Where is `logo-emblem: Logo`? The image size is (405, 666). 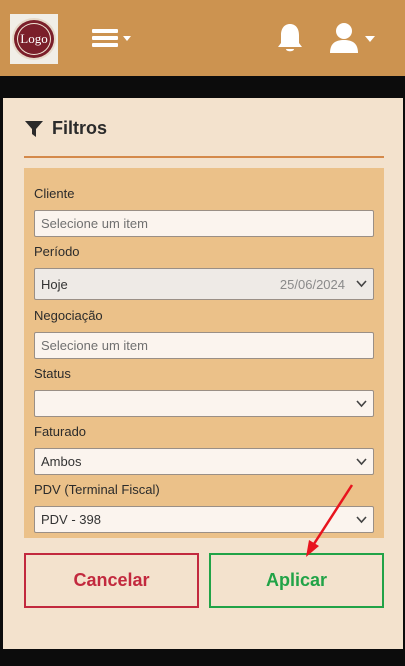
logo-emblem: Logo is located at coordinates (34, 39).